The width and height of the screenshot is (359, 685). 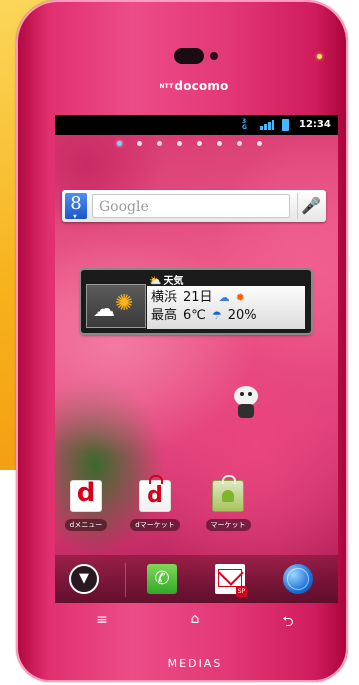 What do you see at coordinates (155, 525) in the screenshot?
I see `app-label: dマーケット` at bounding box center [155, 525].